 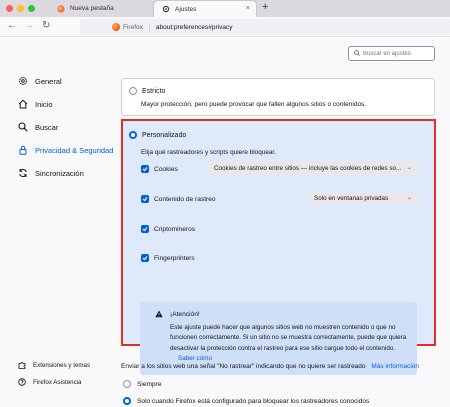 What do you see at coordinates (57, 382) in the screenshot?
I see `sidebar-item-label: Firefox Asistencia` at bounding box center [57, 382].